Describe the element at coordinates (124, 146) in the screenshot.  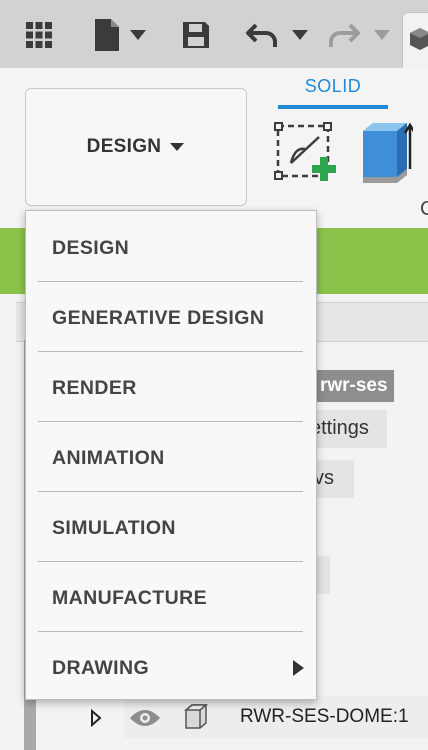
I see `workspace-switcher-label: DESIGN` at that location.